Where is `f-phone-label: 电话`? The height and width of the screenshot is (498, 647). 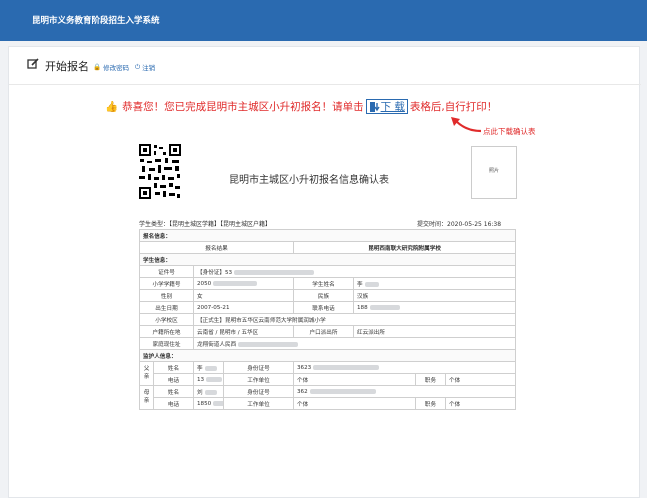 f-phone-label: 电话 is located at coordinates (173, 379).